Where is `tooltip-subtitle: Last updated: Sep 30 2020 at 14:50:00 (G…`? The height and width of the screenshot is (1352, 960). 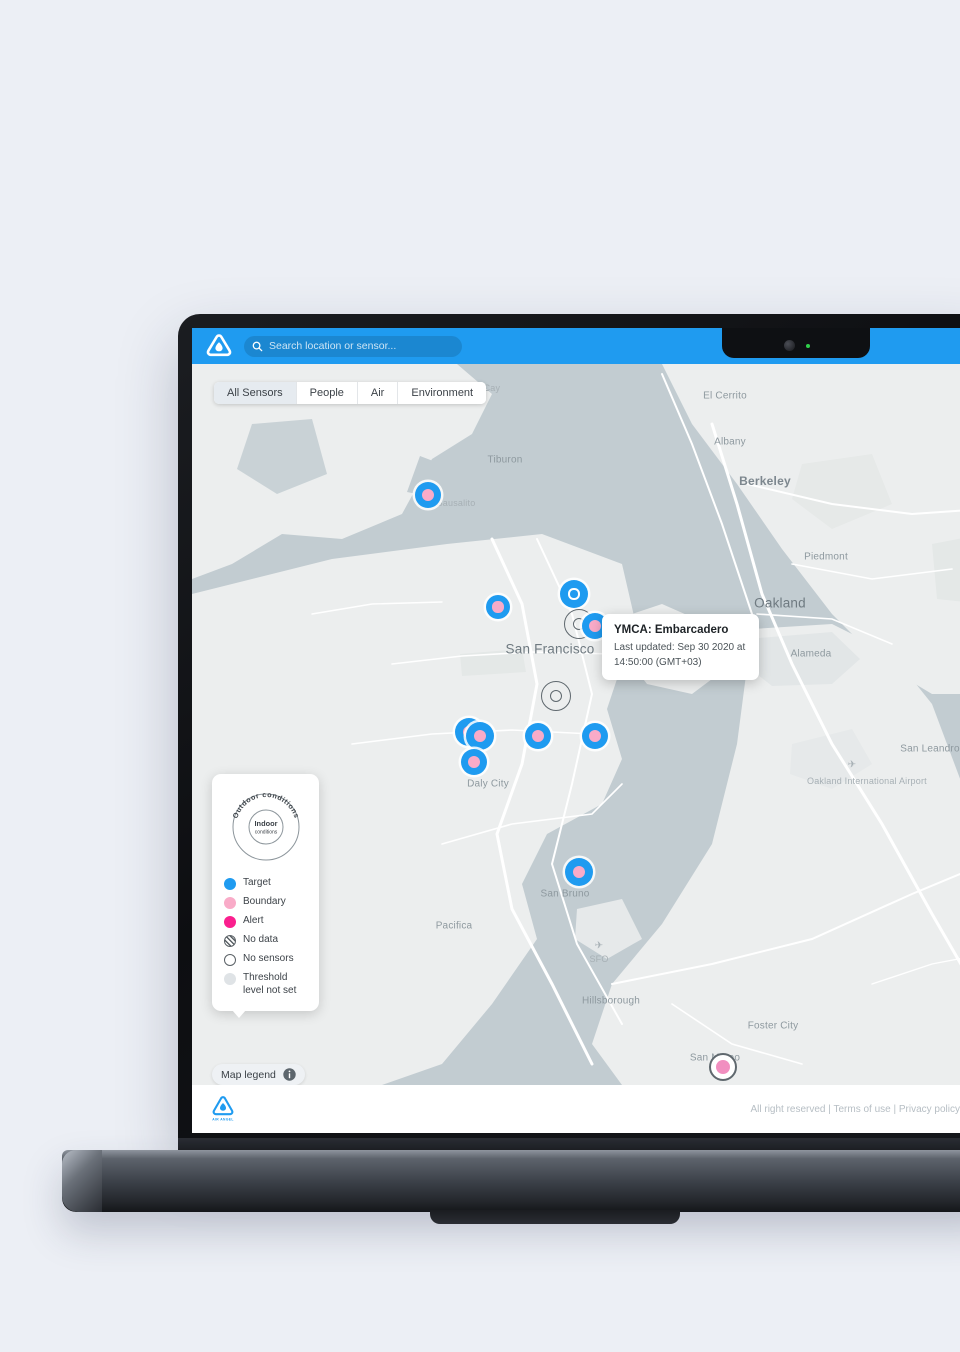
tooltip-subtitle: Last updated: Sep 30 2020 at 14:50:00 (G… is located at coordinates (680, 655).